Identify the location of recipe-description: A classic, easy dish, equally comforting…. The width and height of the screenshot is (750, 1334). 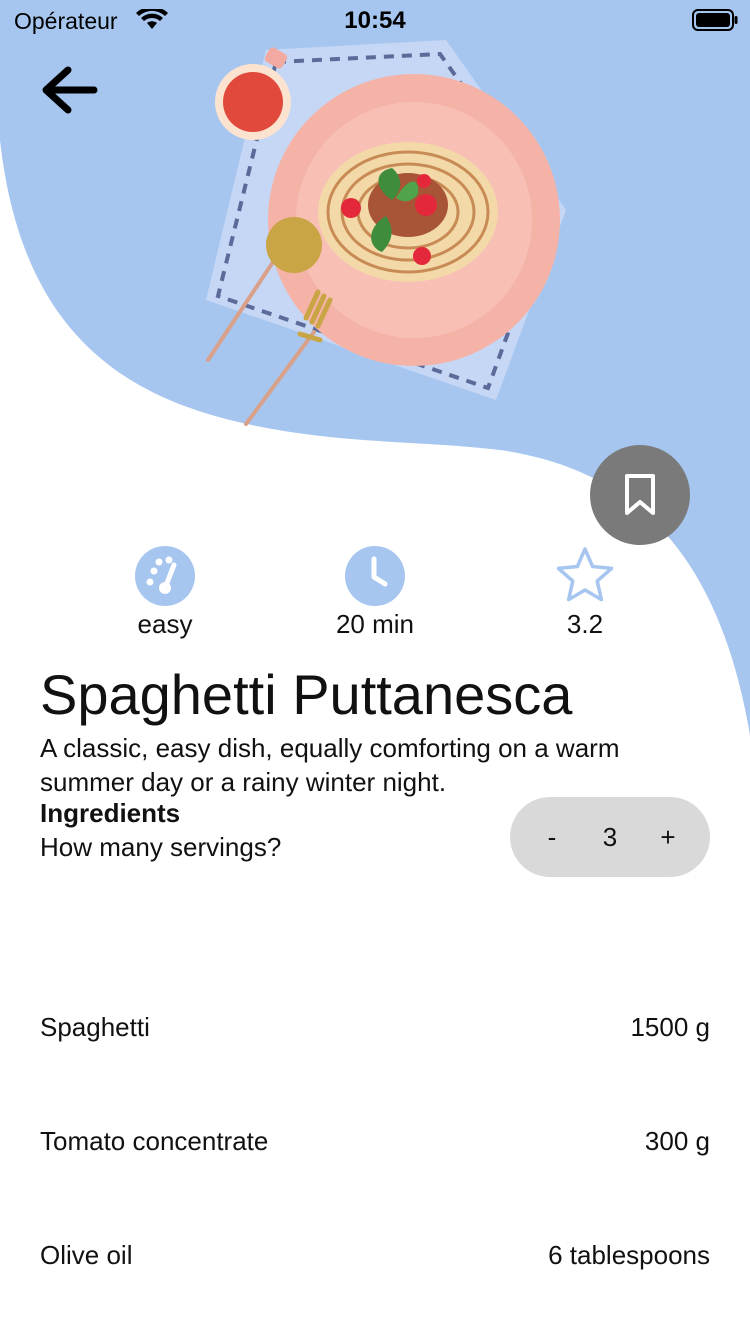
(330, 765).